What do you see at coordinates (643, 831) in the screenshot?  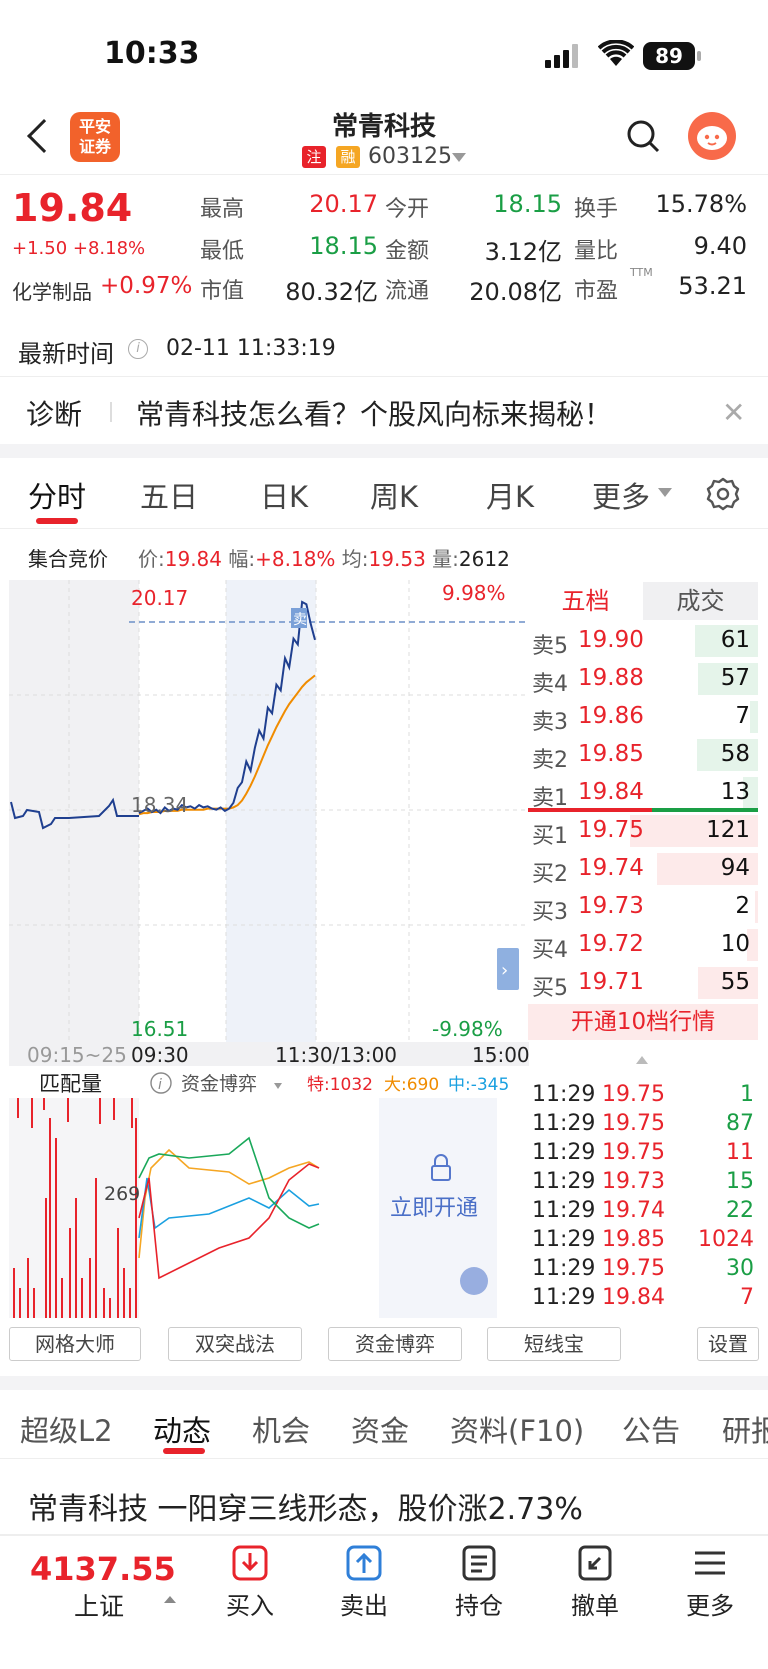 I see `bid-row: 买1 19.75 121` at bounding box center [643, 831].